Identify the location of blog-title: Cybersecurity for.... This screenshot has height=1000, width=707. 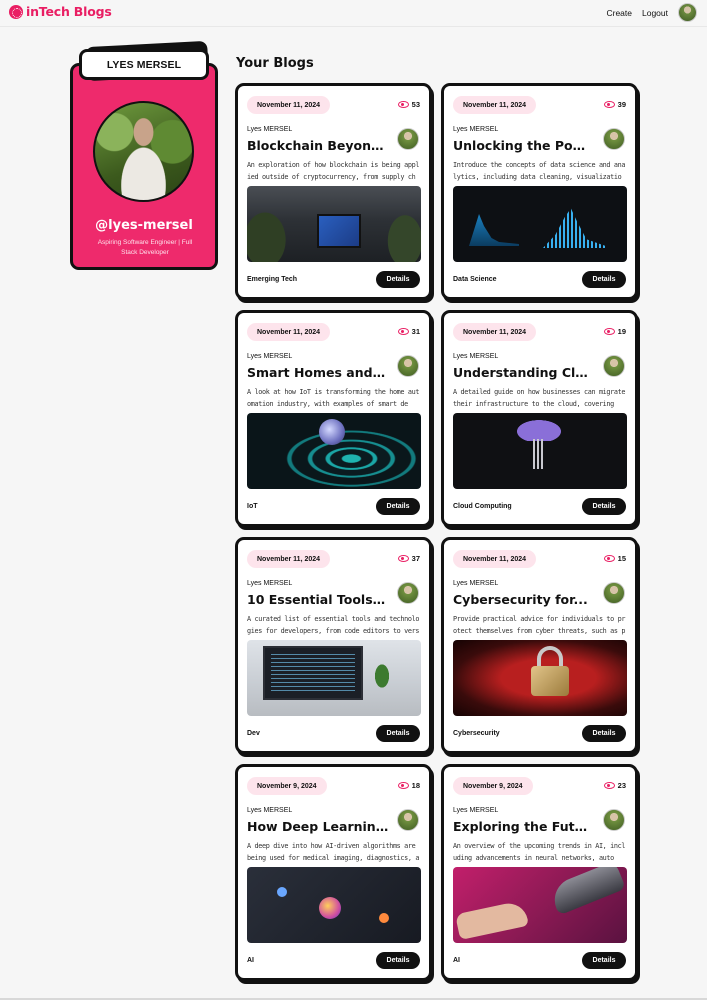
(524, 599).